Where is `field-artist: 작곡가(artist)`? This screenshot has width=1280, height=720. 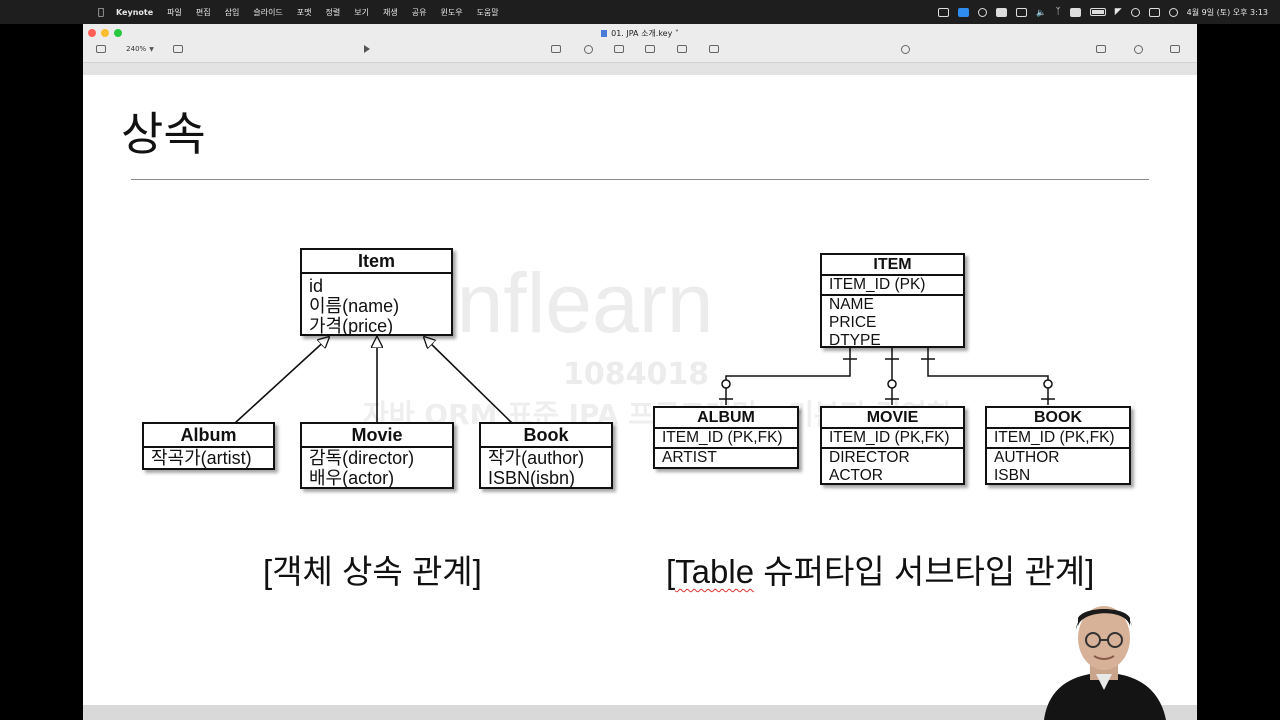 field-artist: 작곡가(artist) is located at coordinates (201, 458).